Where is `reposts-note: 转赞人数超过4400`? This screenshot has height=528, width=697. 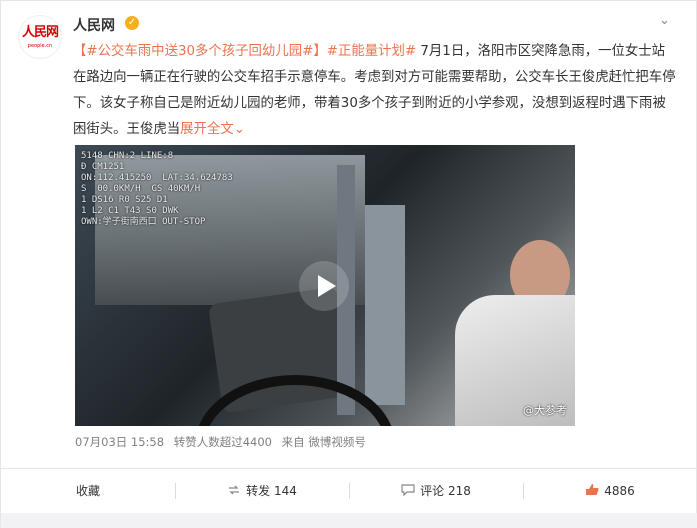
reposts-note: 转赞人数超过4400 is located at coordinates (223, 442).